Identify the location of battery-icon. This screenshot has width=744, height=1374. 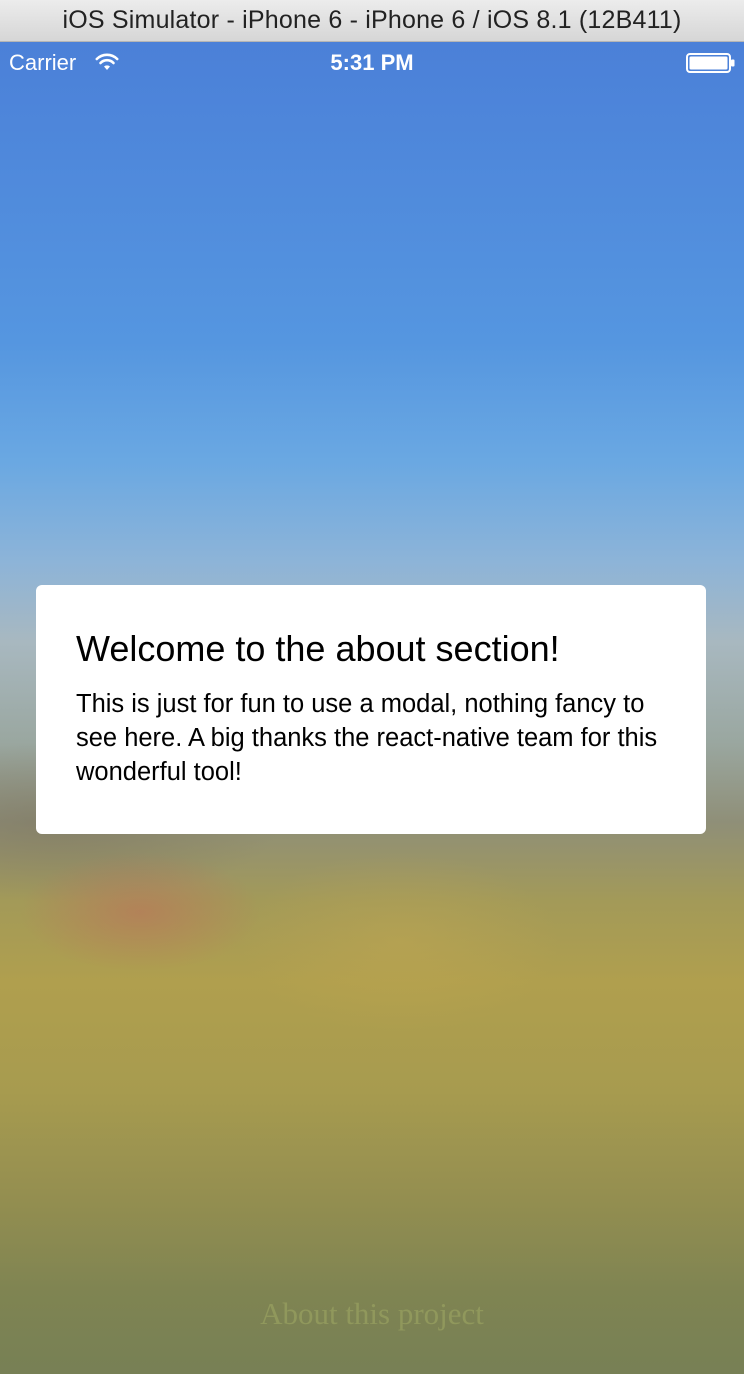
(710, 63).